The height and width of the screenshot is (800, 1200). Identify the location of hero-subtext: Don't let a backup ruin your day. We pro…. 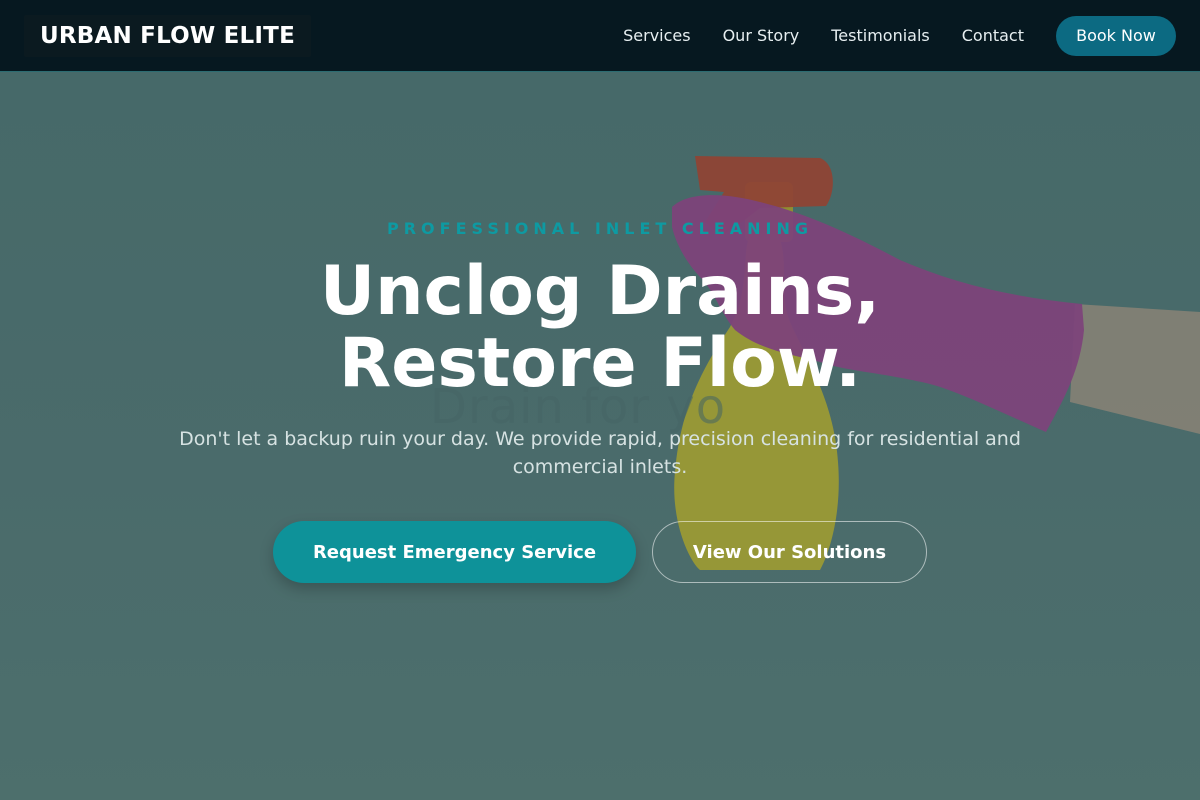
(600, 453).